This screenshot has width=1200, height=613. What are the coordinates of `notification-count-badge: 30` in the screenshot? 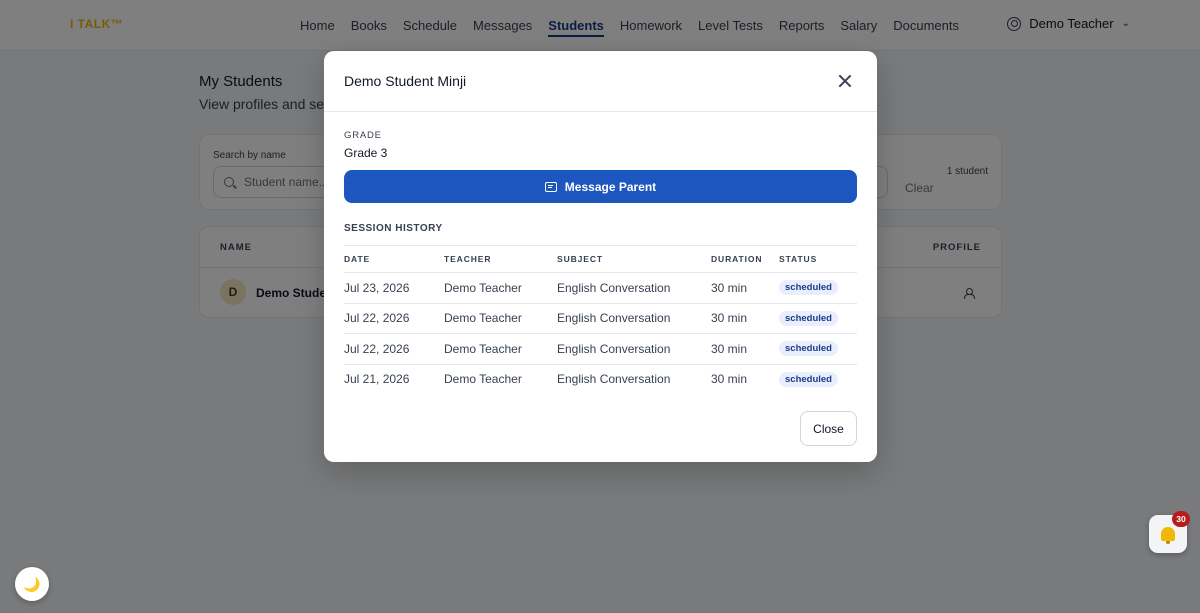 It's located at (1181, 519).